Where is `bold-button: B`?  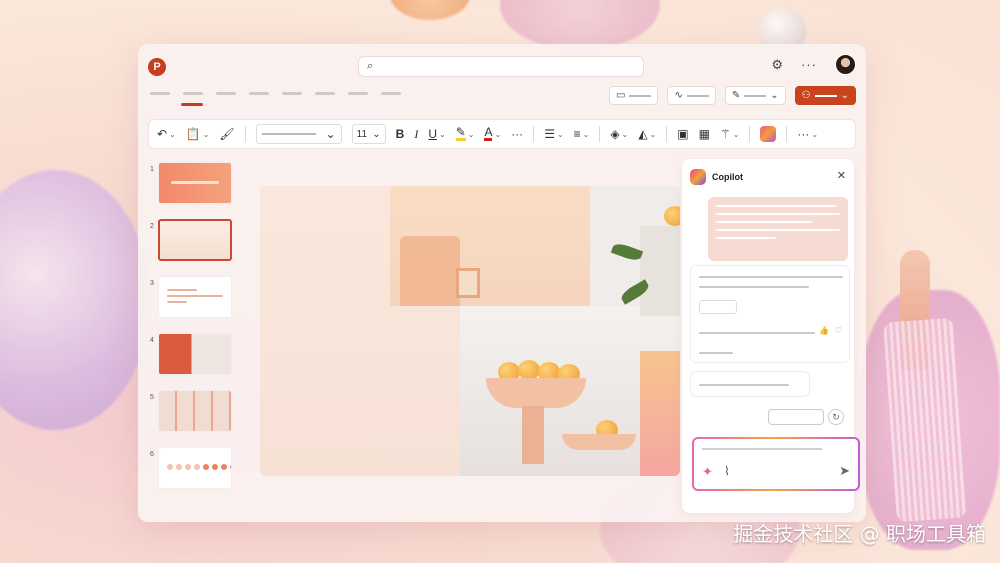 bold-button: B is located at coordinates (400, 134).